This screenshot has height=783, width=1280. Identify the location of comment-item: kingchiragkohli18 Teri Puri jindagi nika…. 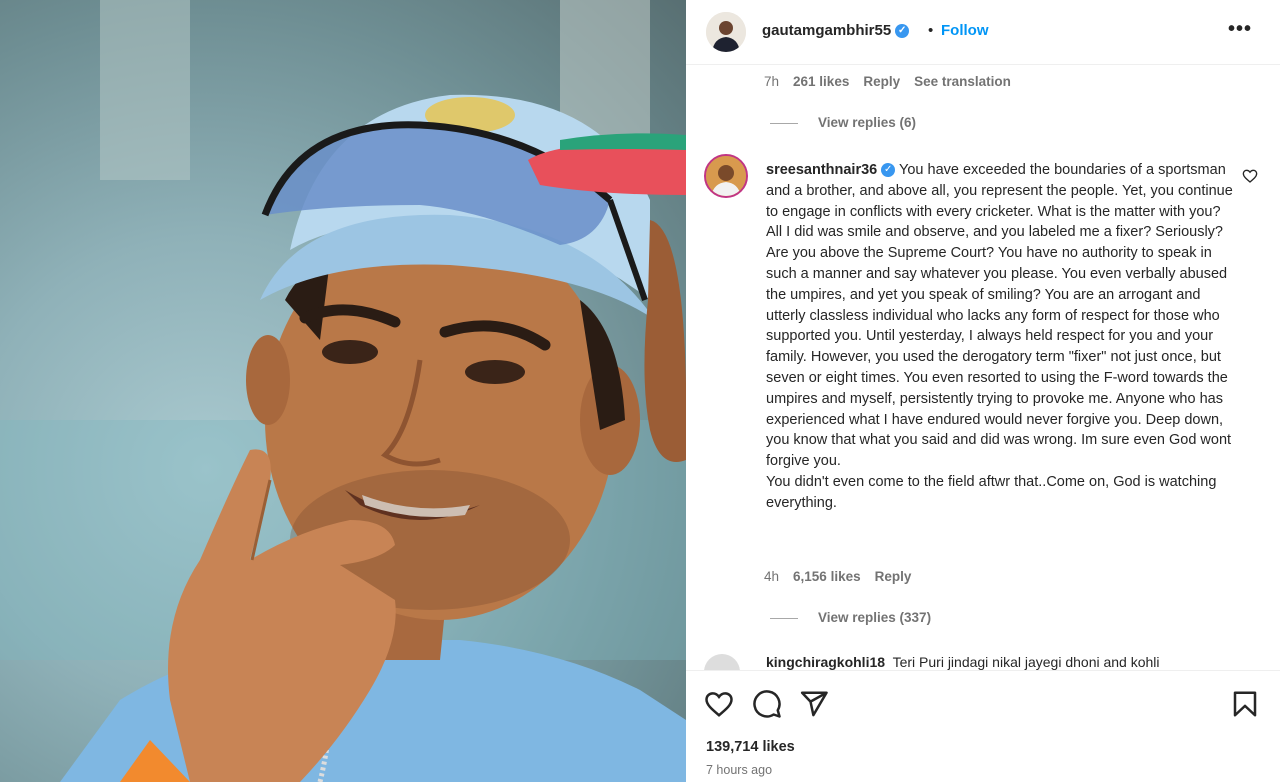
(983, 660).